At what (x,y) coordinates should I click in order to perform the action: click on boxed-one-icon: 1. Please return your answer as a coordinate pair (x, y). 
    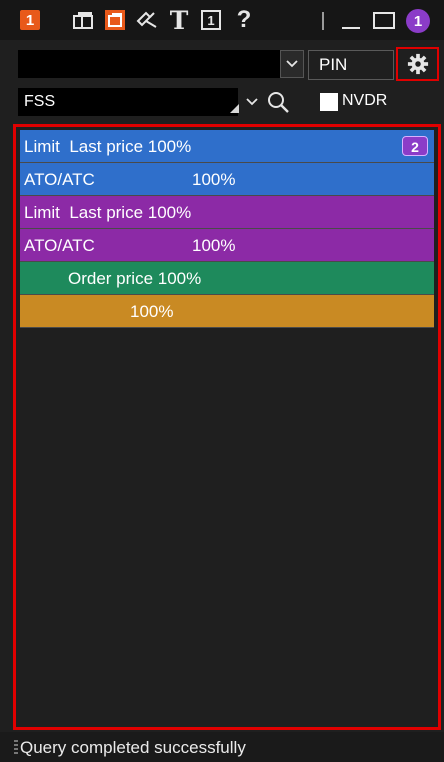
    Looking at the image, I should click on (211, 20).